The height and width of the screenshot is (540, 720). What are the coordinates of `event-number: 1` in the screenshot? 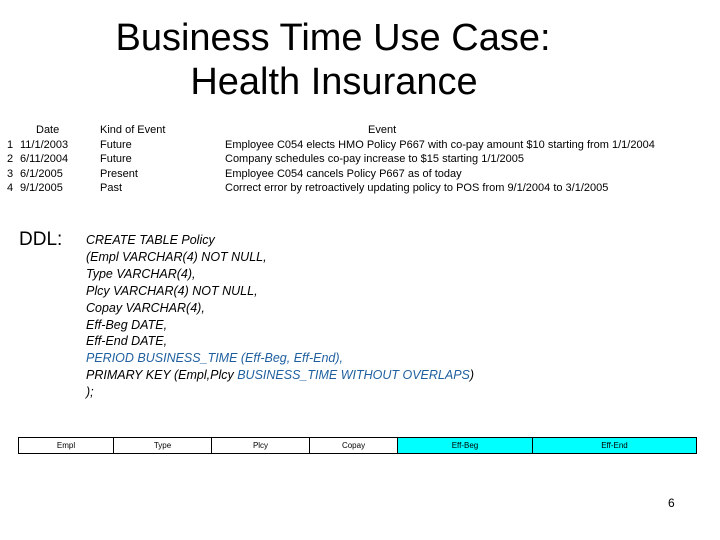 It's located at (10, 144).